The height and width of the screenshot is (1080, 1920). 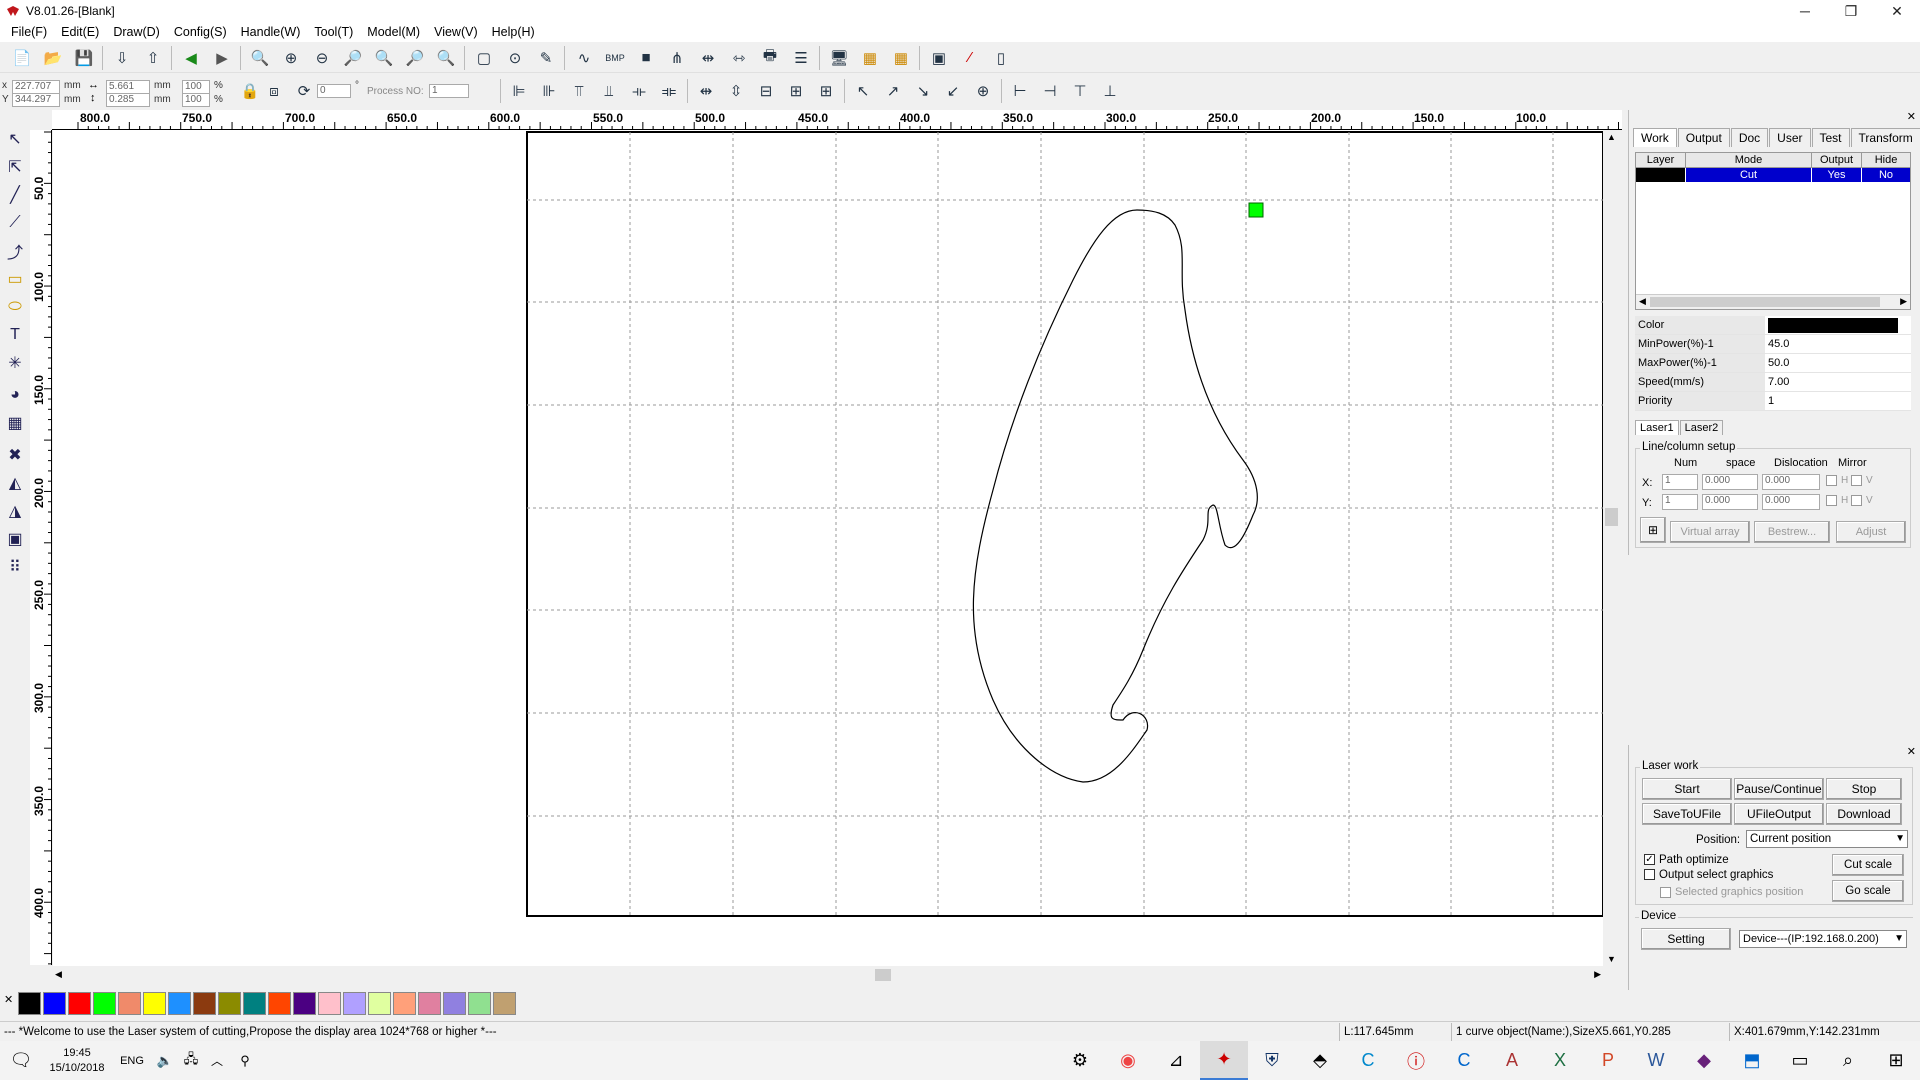 I want to click on align-distribute-icon: ⇹, so click(x=708, y=58).